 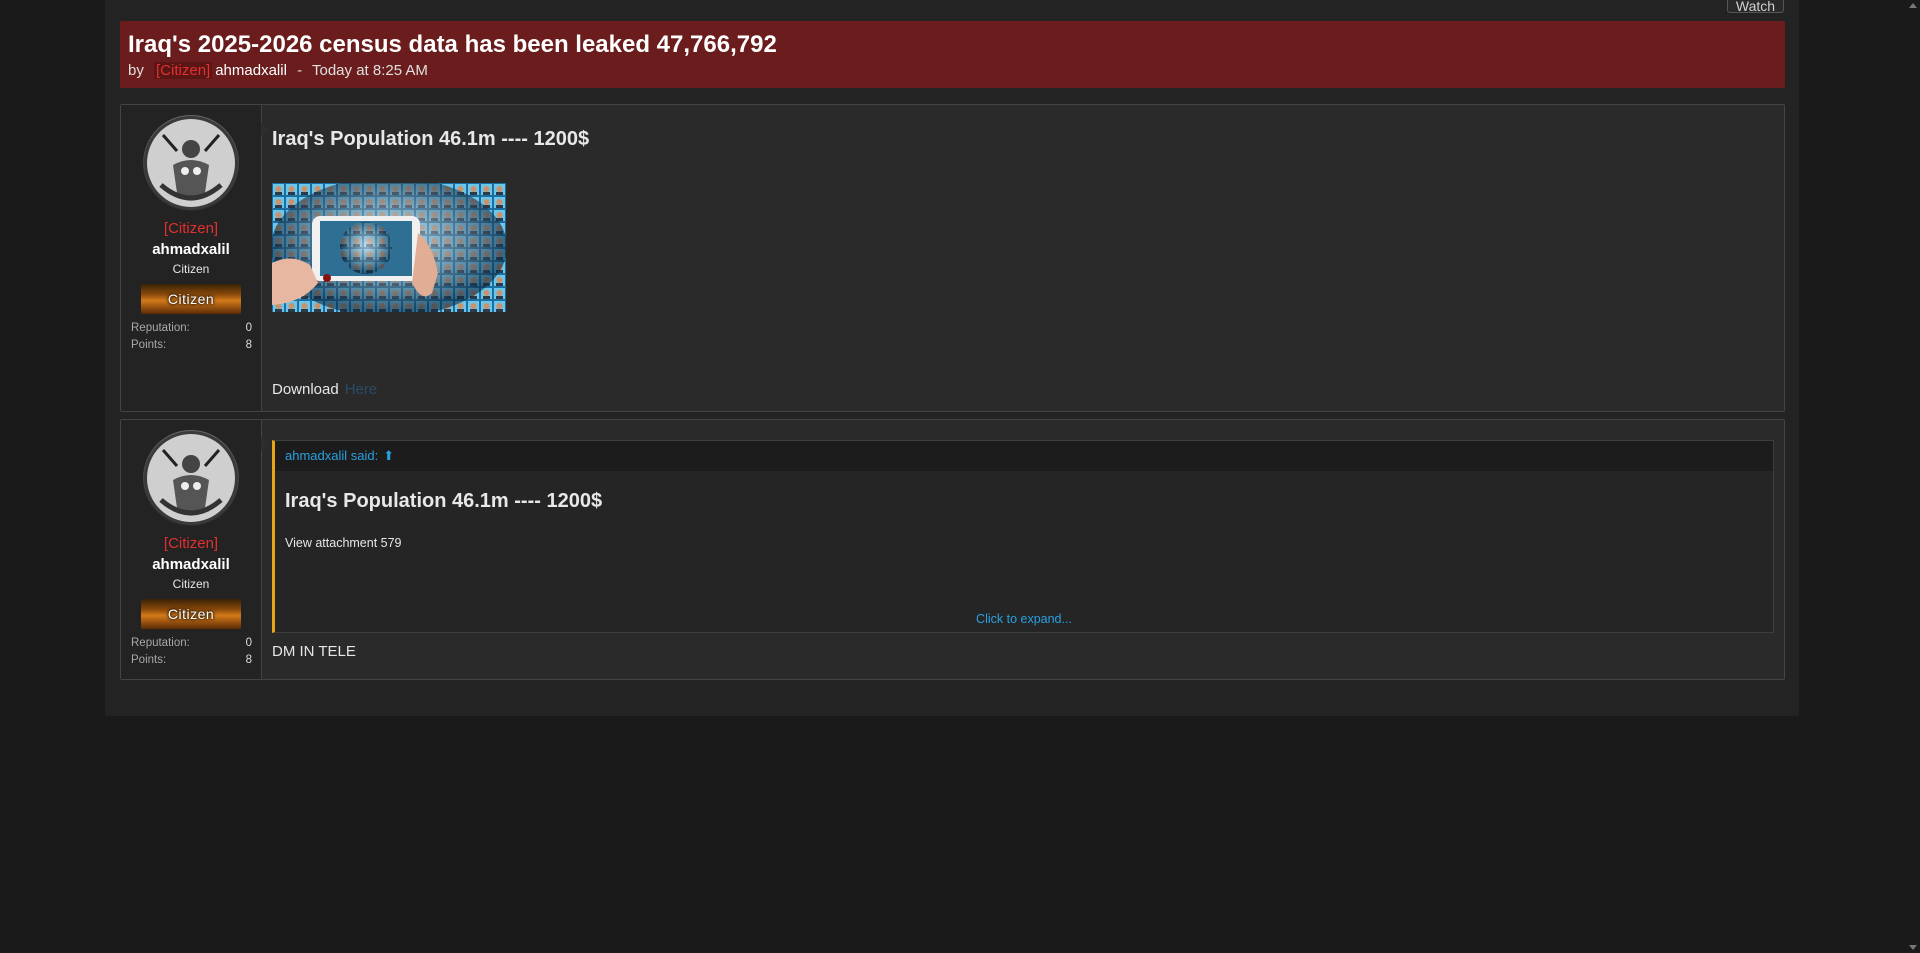 I want to click on quote-author-link: ahmadxalil said:, so click(x=331, y=455).